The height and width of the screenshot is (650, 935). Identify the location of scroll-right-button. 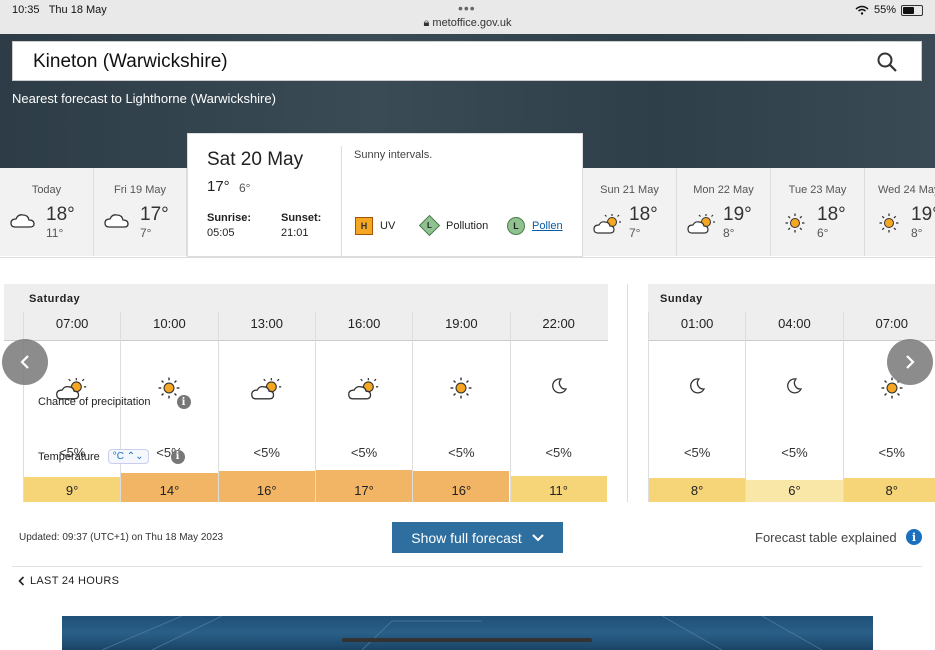
(910, 362).